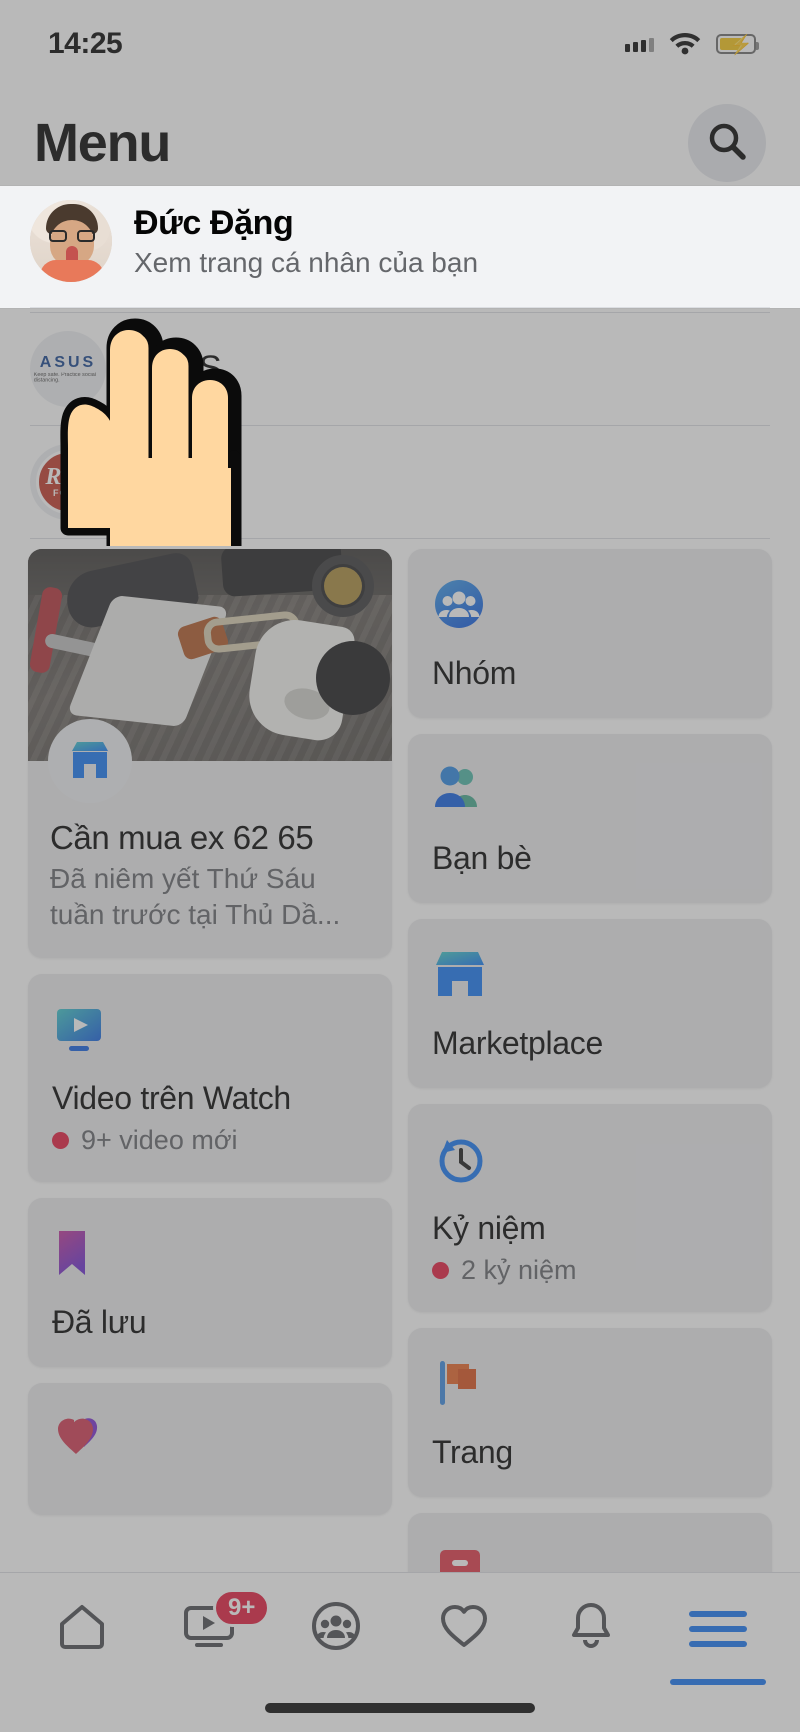 The height and width of the screenshot is (1732, 800). I want to click on nav-dating, so click(464, 1629).